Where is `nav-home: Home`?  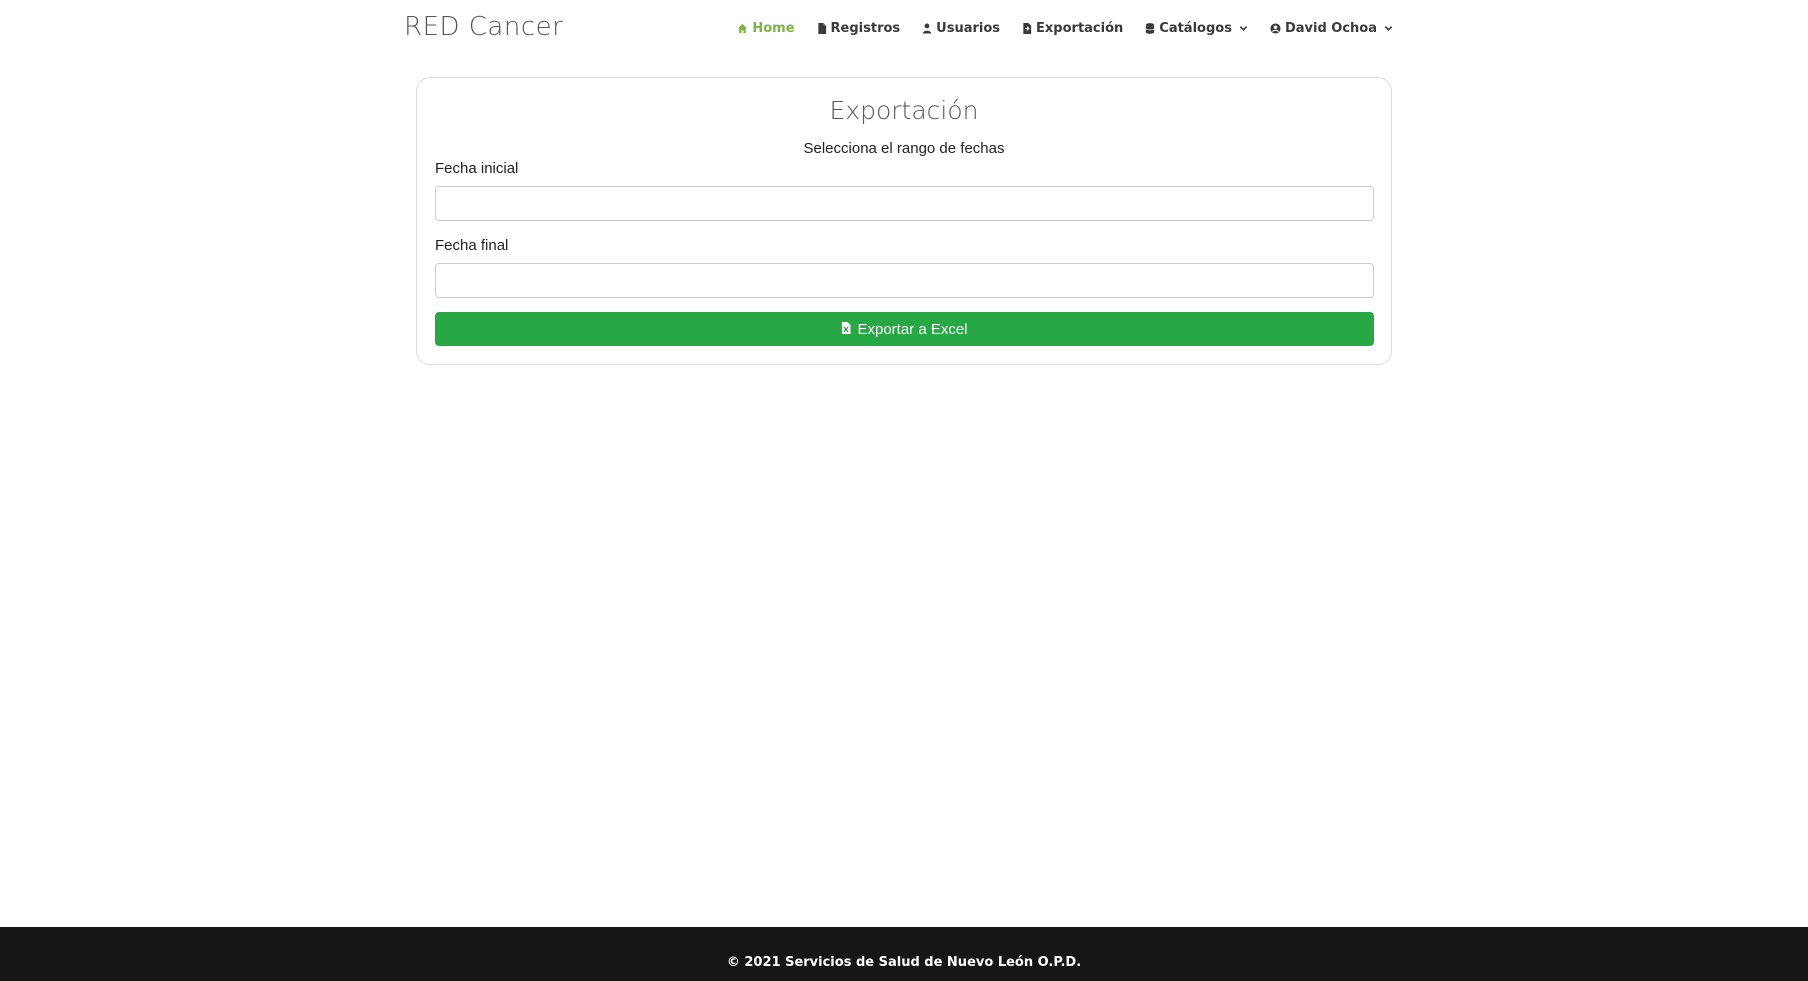 nav-home: Home is located at coordinates (766, 28).